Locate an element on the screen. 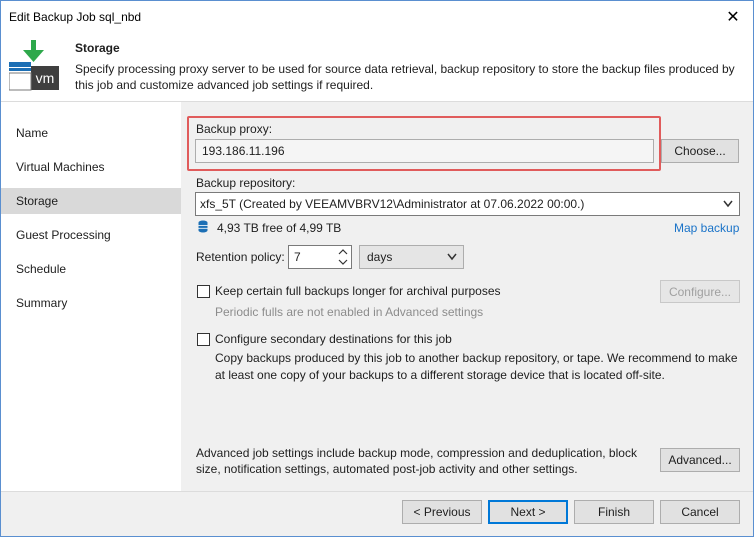 This screenshot has width=754, height=537. title-bar: Edit Backup Job sql_nbd ✕ is located at coordinates (377, 16).